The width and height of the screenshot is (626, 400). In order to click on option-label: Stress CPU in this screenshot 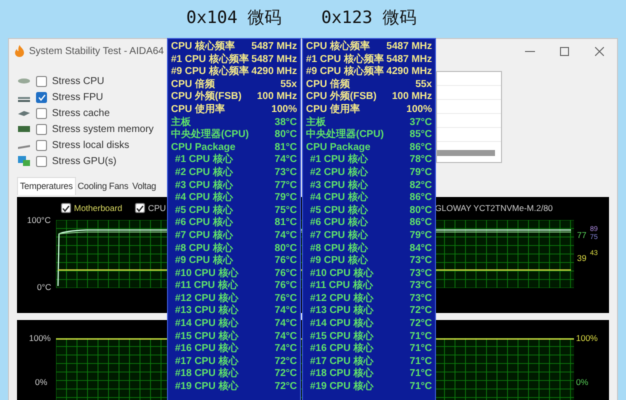, I will do `click(78, 81)`.